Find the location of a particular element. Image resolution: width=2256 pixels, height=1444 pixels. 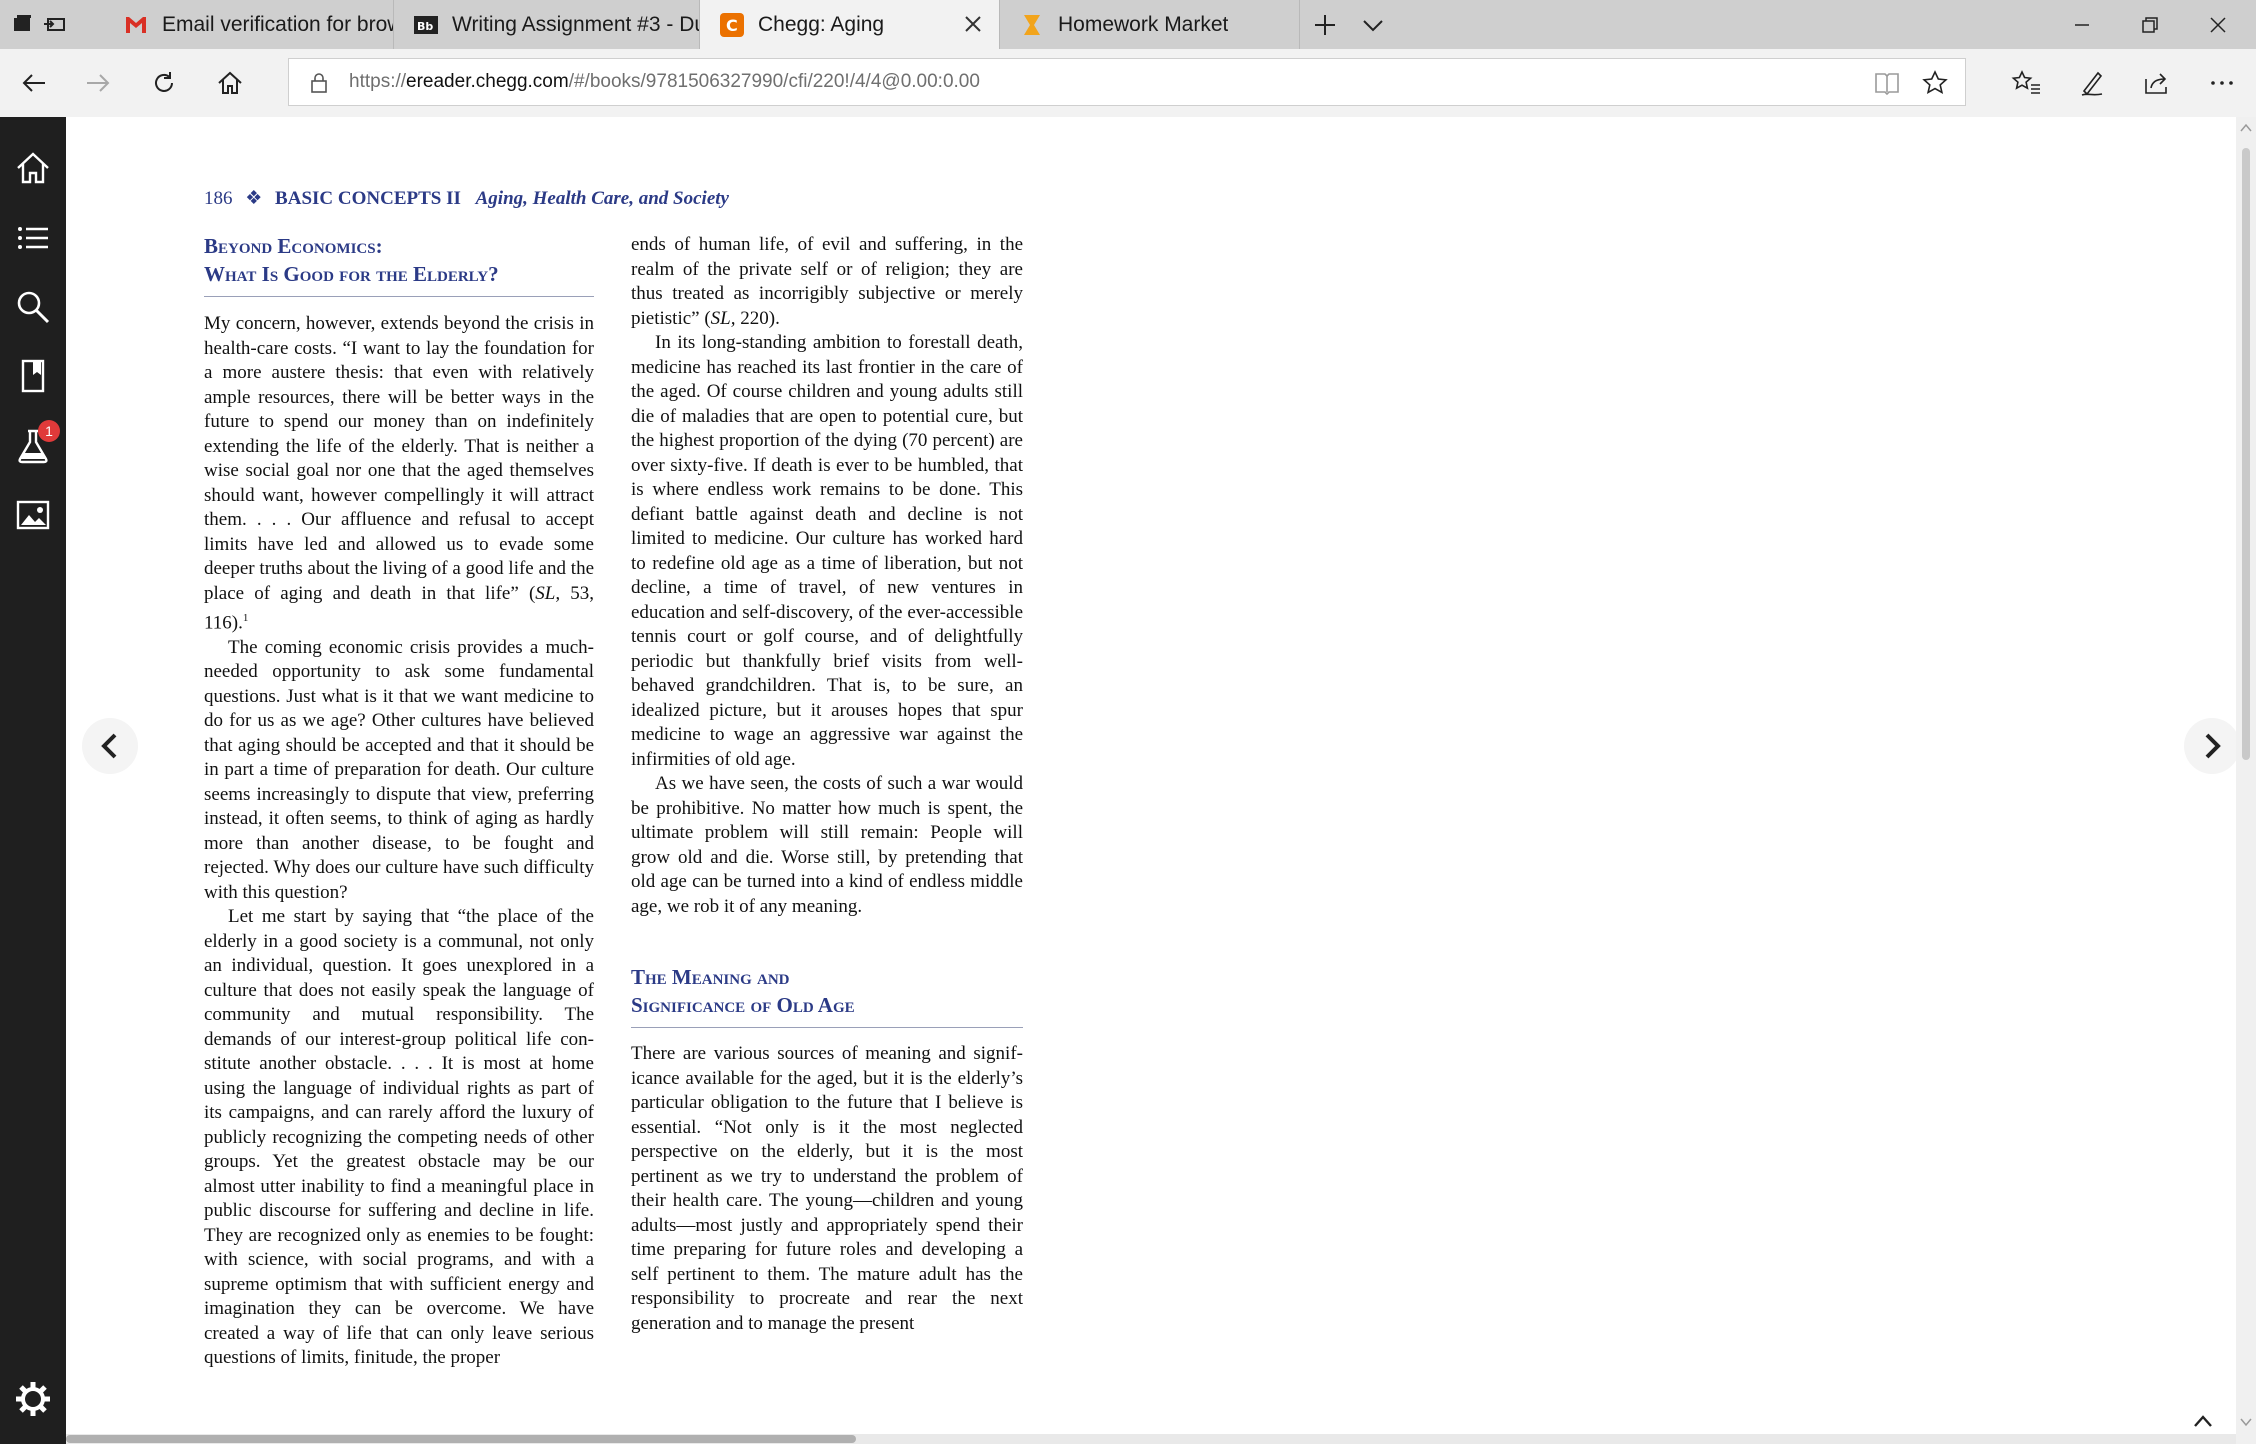

forward-icon is located at coordinates (98, 83).